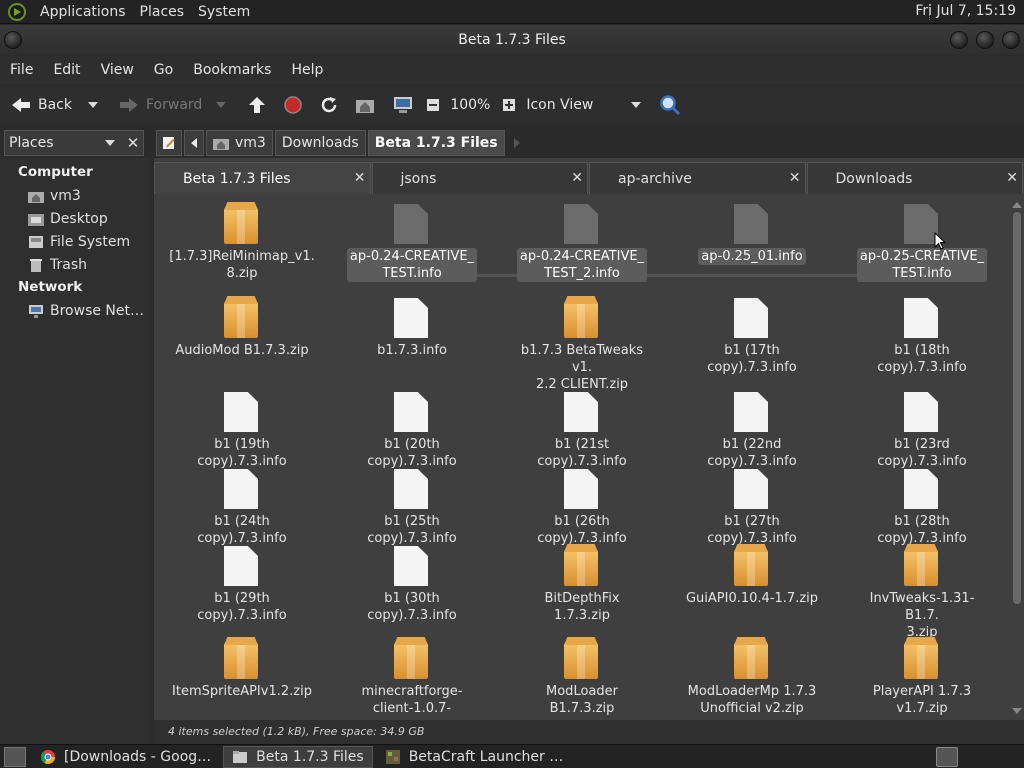  Describe the element at coordinates (93, 105) in the screenshot. I see `back-history-dropdown` at that location.